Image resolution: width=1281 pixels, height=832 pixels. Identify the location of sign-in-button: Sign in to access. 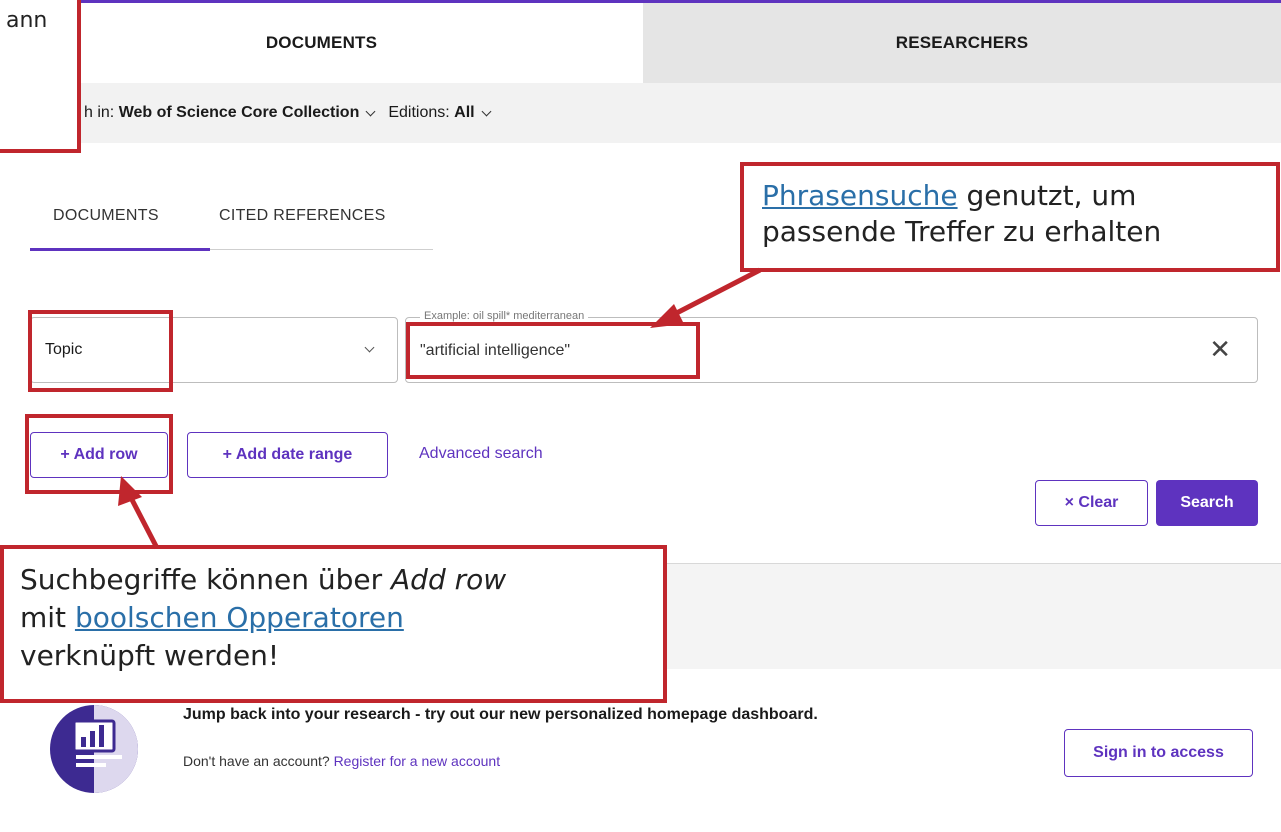
(1158, 753).